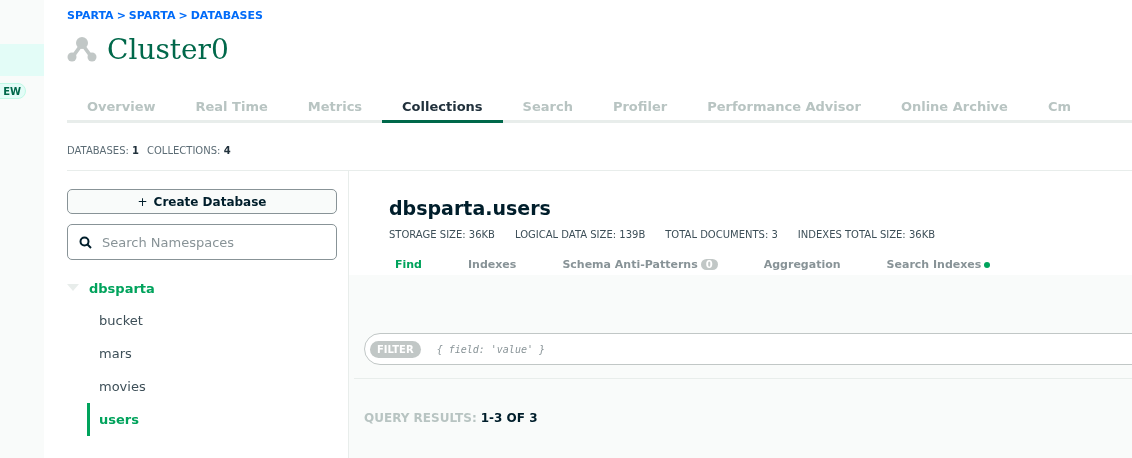  I want to click on count-label: COLLECTIONS:, so click(184, 150).